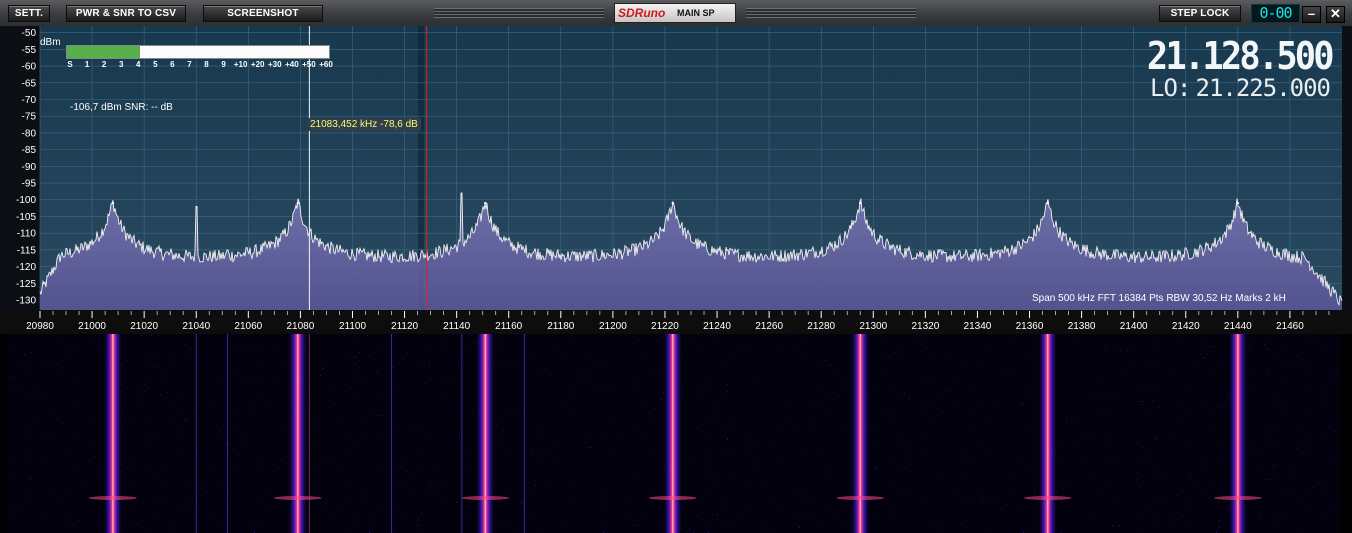  Describe the element at coordinates (519, 13) in the screenshot. I see `drag-grip-left` at that location.